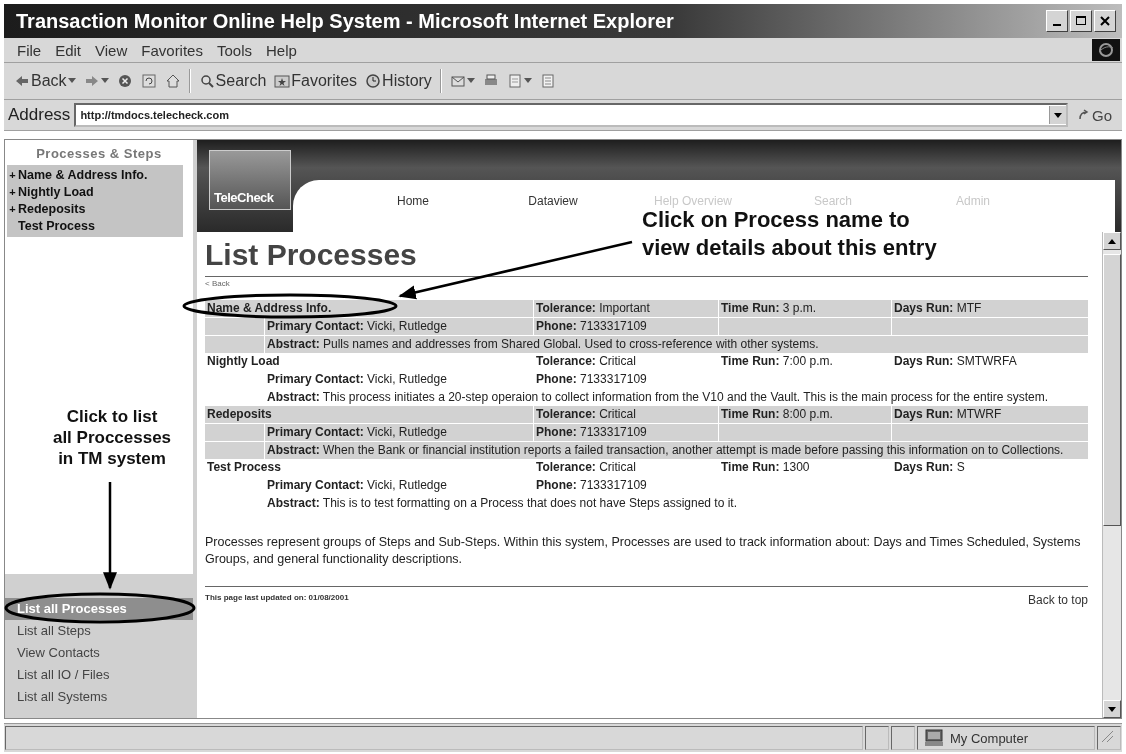  I want to click on scrollbar-thumb, so click(1112, 390).